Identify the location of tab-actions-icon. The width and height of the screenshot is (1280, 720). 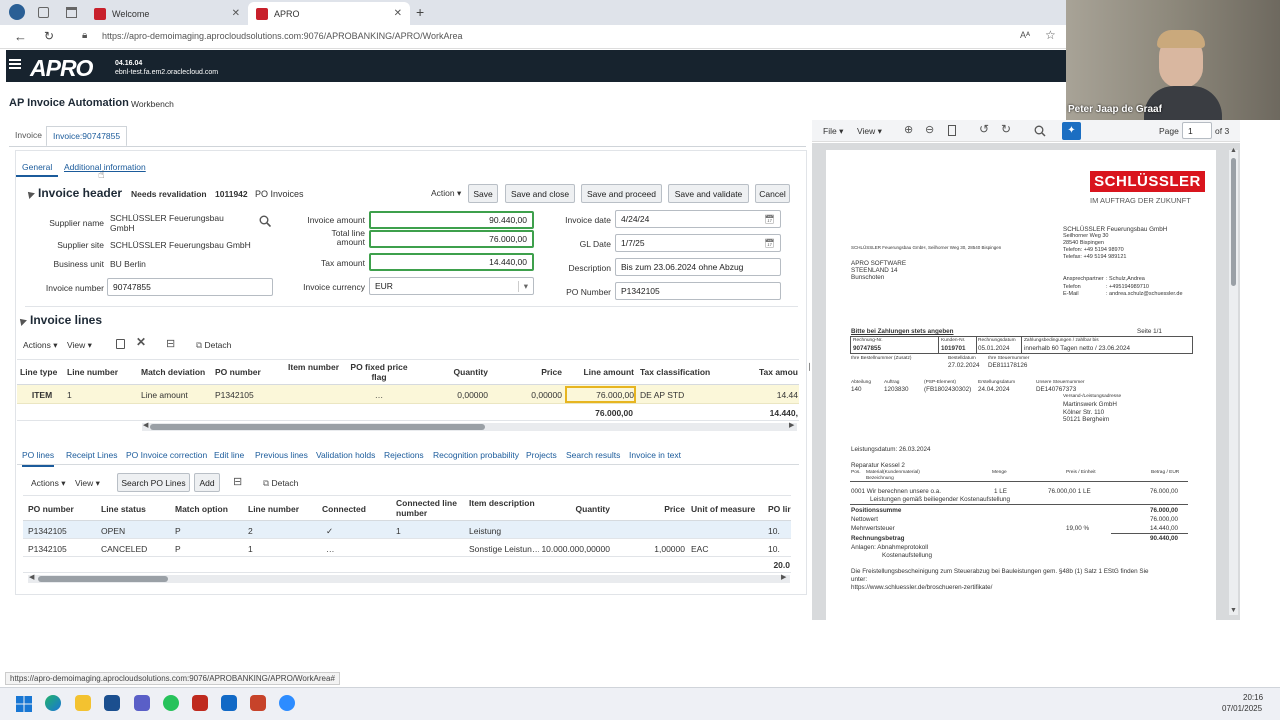
(71, 12).